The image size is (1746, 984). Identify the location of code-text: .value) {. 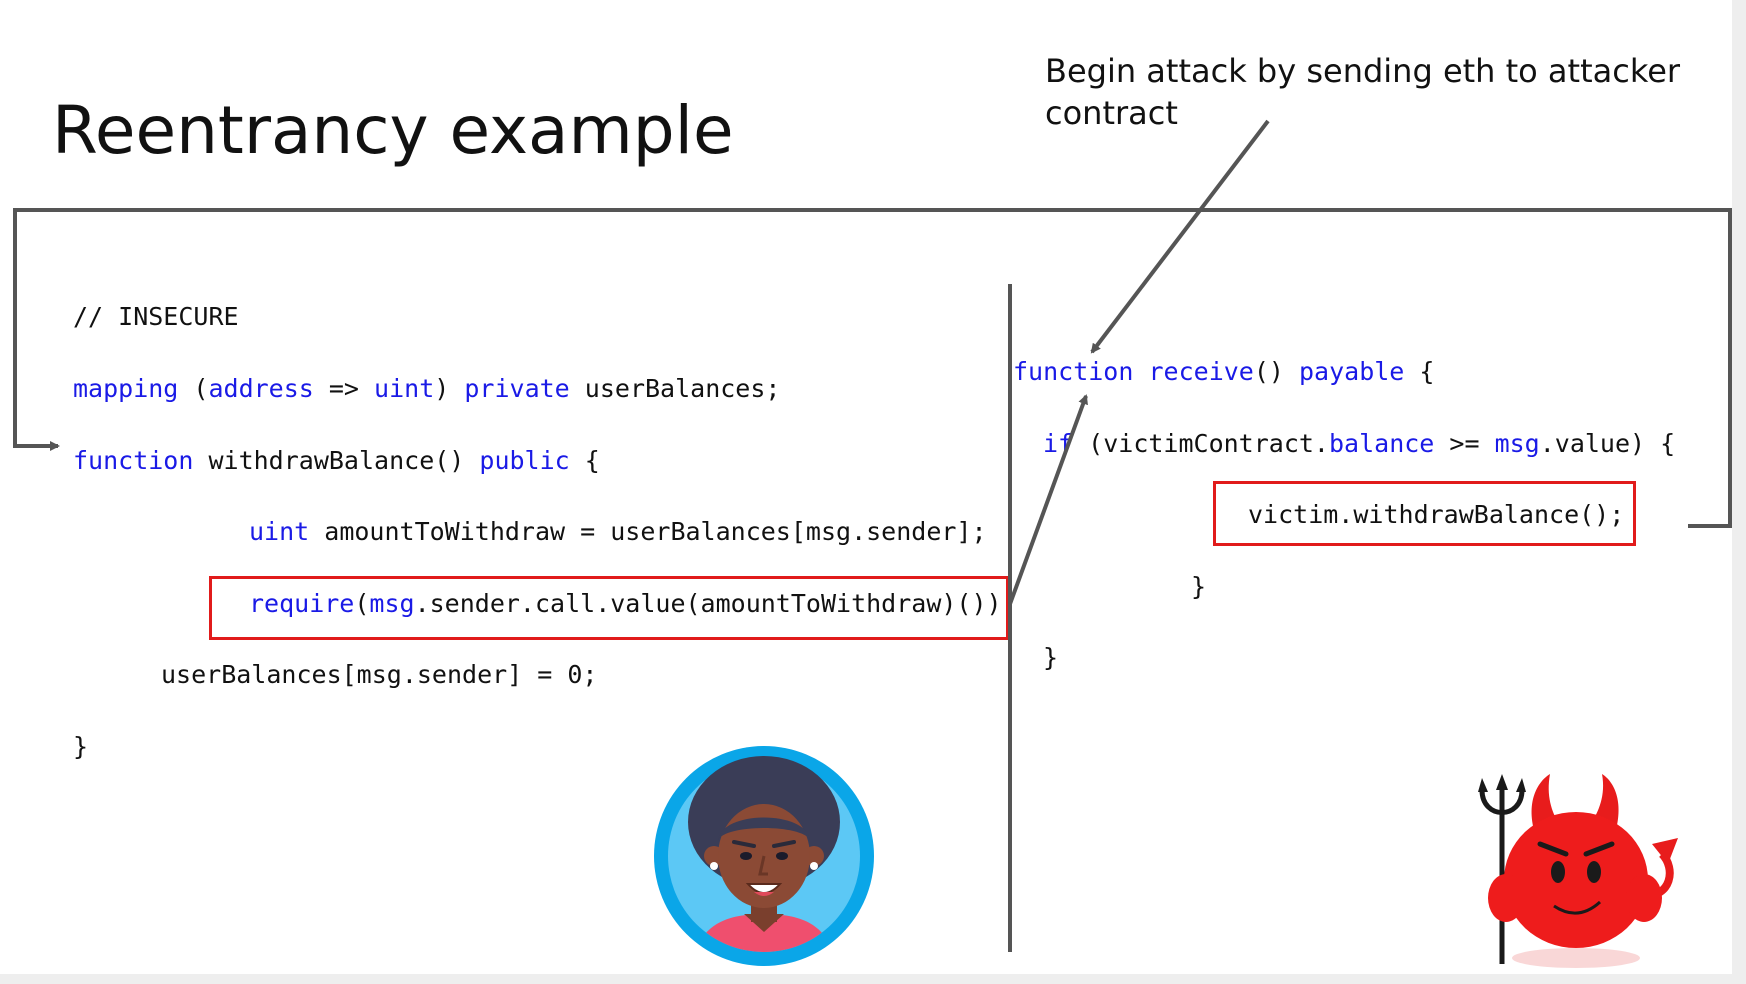
(1607, 443).